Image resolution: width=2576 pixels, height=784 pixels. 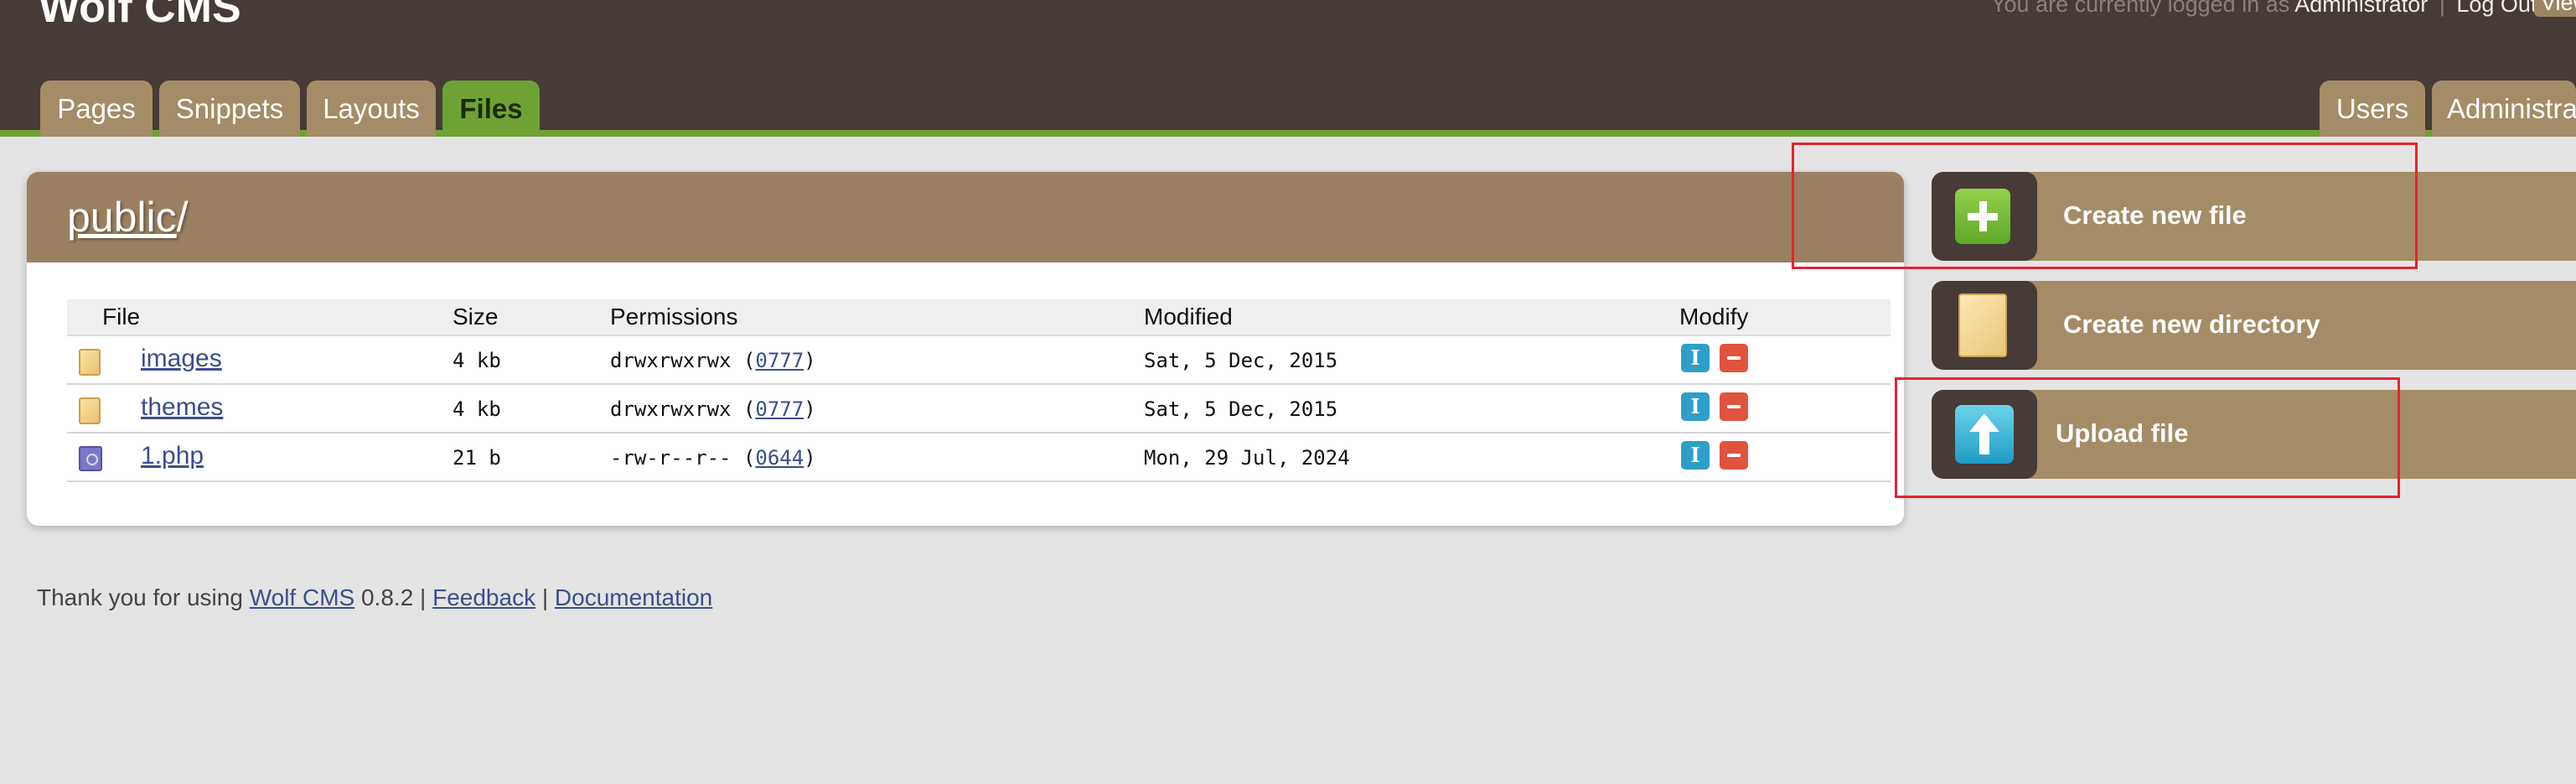 I want to click on upload-icon, so click(x=1984, y=434).